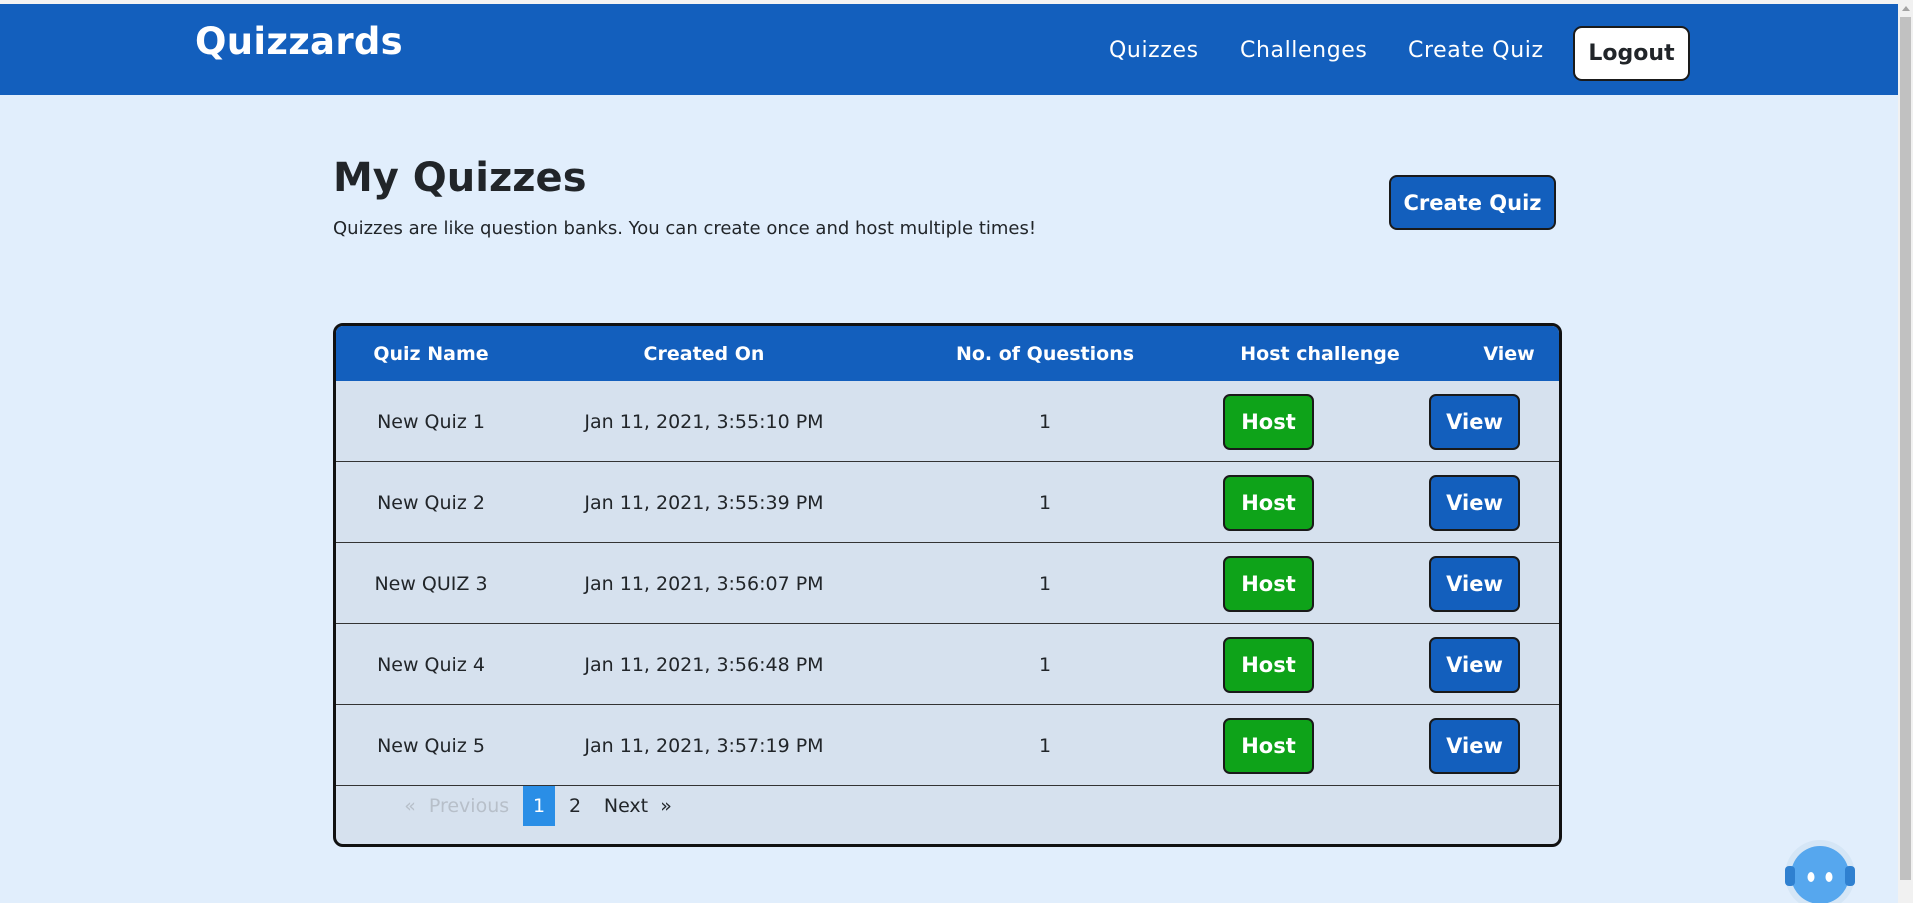 The height and width of the screenshot is (903, 1913). Describe the element at coordinates (431, 664) in the screenshot. I see `cell-quiz-name: New Quiz 4` at that location.